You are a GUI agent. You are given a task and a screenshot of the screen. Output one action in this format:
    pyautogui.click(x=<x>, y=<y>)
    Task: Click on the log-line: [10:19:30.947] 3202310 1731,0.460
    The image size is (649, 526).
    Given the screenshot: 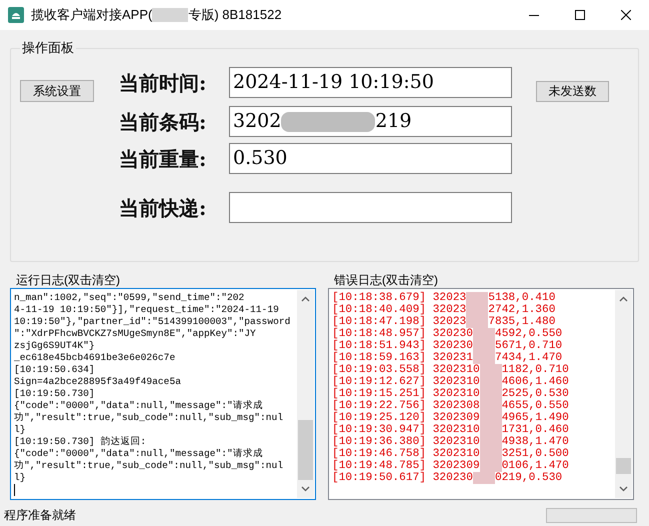 What is the action you would take?
    pyautogui.click(x=450, y=430)
    